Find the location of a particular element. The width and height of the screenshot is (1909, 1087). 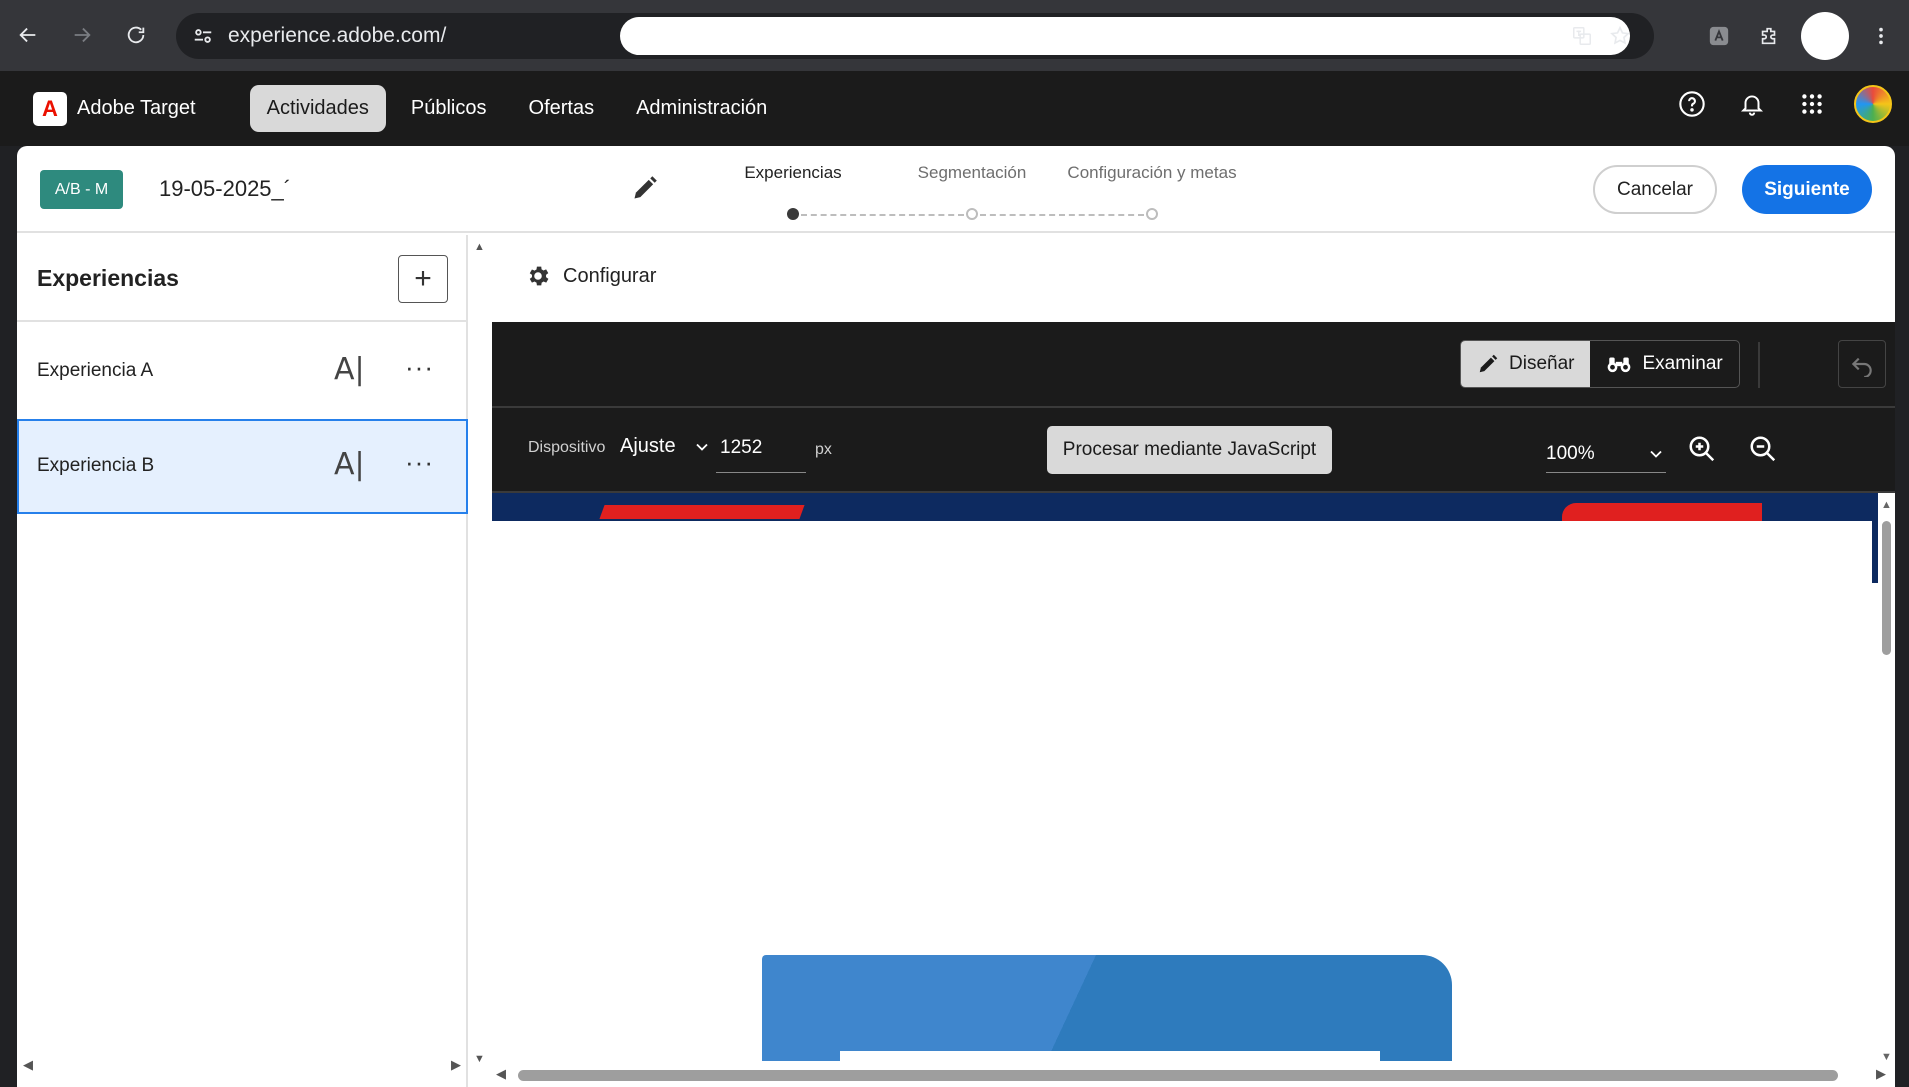

pencil-icon is located at coordinates (1488, 363).